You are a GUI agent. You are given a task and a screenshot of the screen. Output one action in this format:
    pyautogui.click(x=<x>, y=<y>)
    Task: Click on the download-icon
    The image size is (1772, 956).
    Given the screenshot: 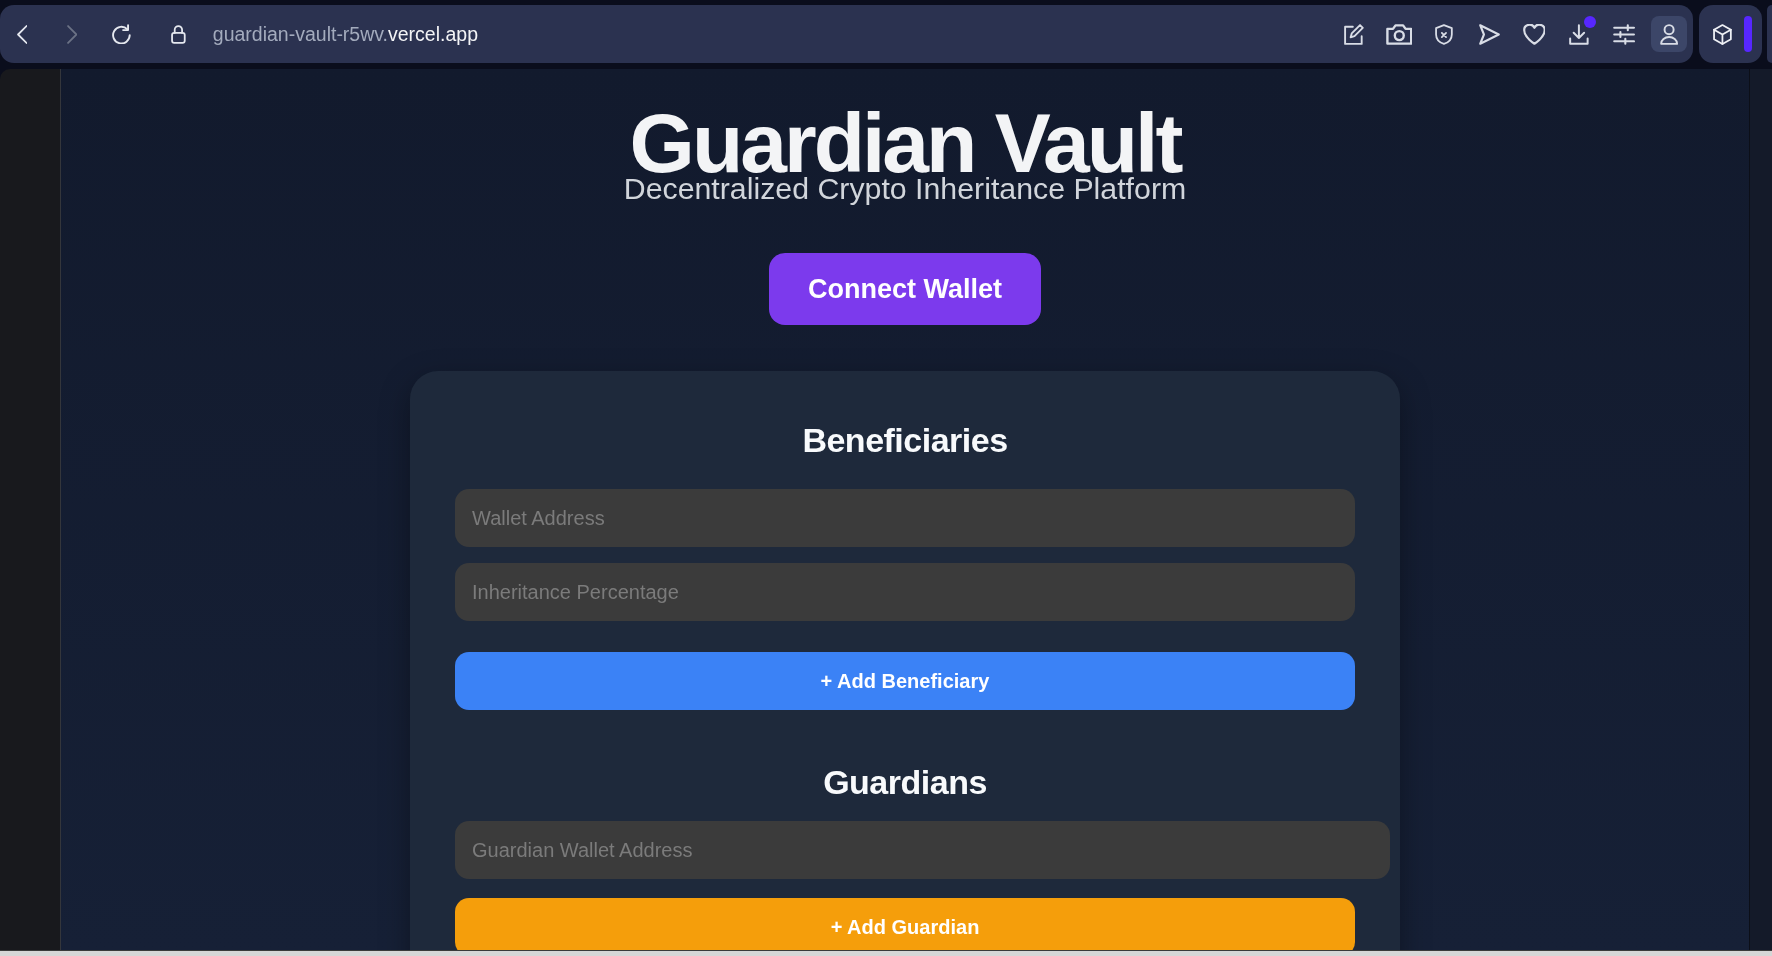 What is the action you would take?
    pyautogui.click(x=1579, y=34)
    